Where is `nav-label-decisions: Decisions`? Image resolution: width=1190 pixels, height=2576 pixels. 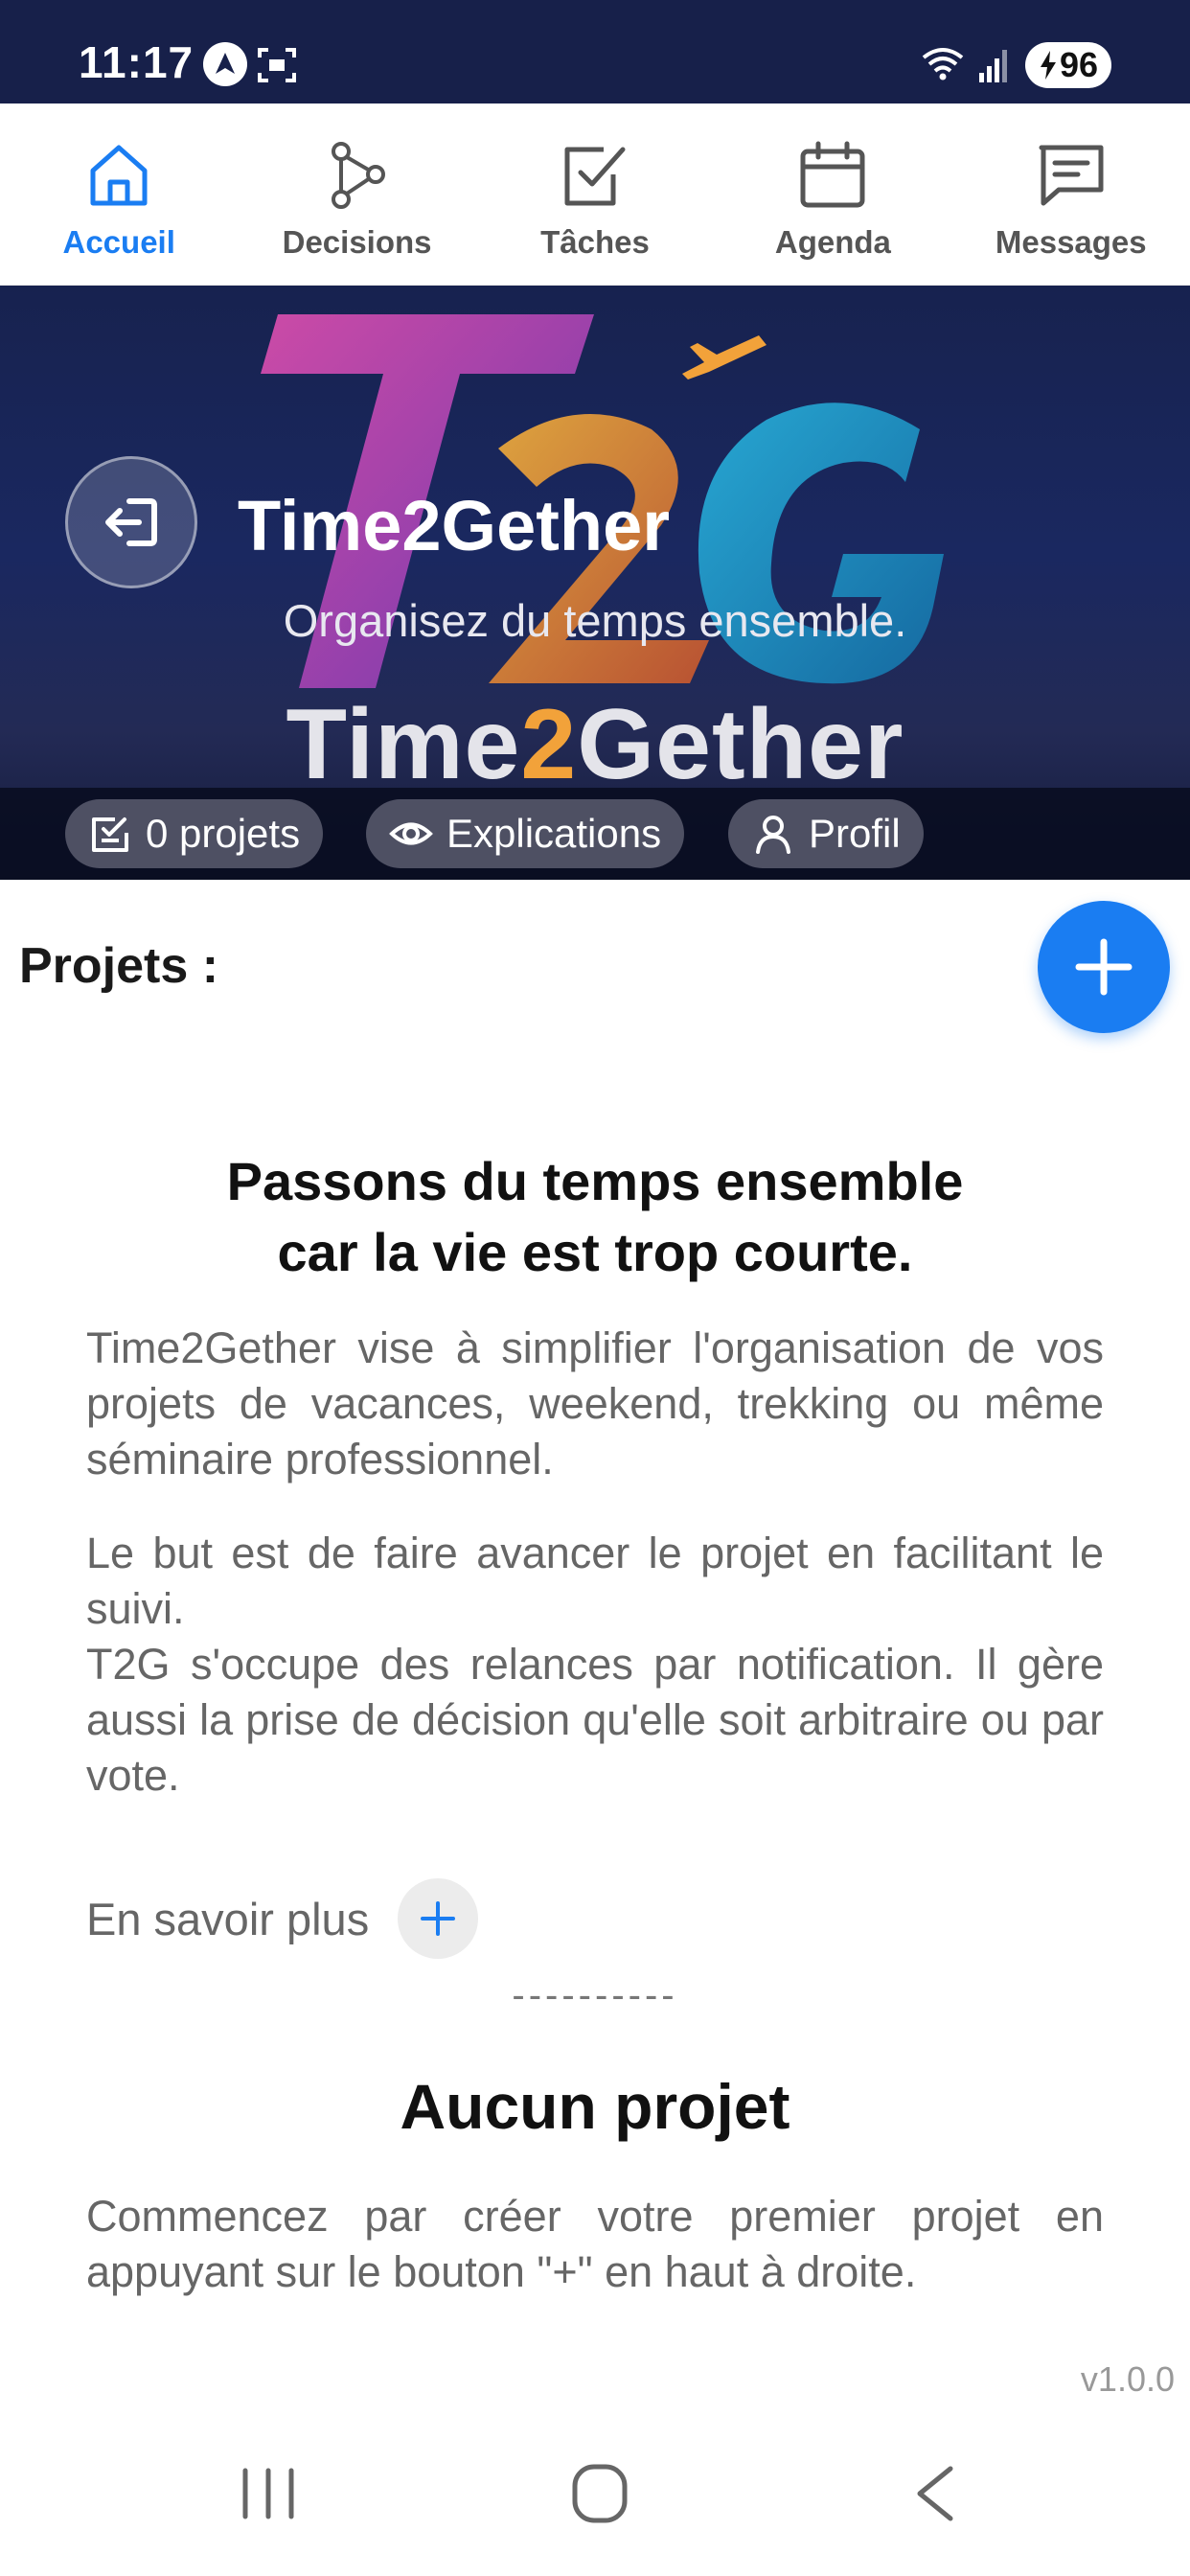 nav-label-decisions: Decisions is located at coordinates (357, 242).